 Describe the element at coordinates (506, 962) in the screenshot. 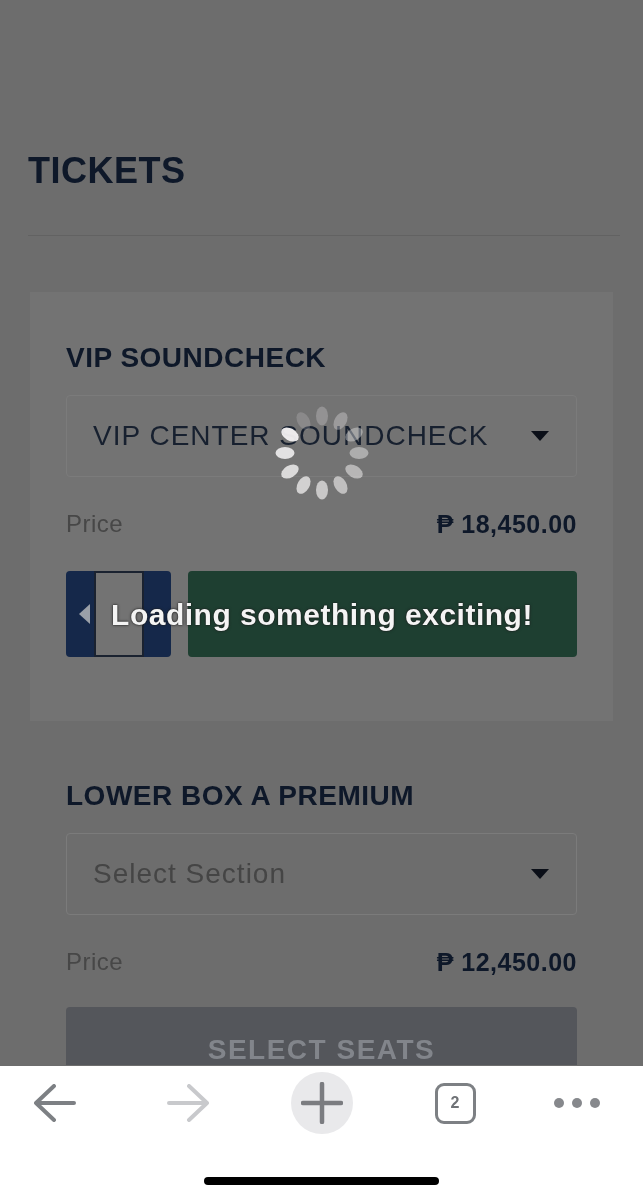

I see `price-value: ₱ 12,450.00` at that location.